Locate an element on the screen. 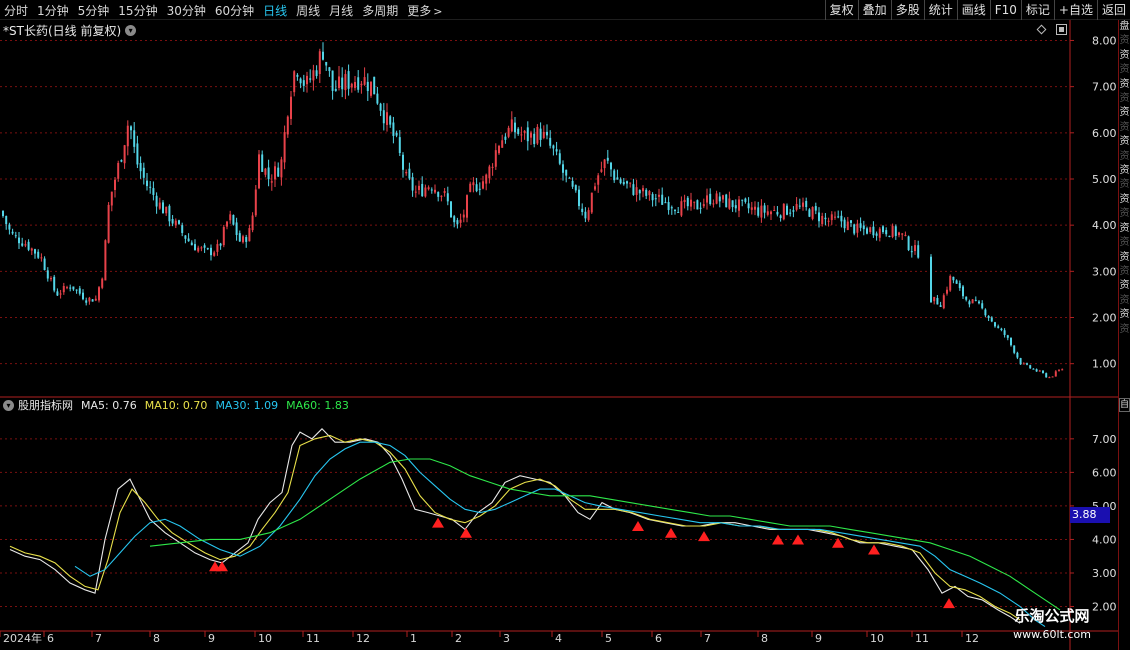 The height and width of the screenshot is (650, 1130). watermark: 乐淘公式网 www.60lt.com is located at coordinates (1052, 627).